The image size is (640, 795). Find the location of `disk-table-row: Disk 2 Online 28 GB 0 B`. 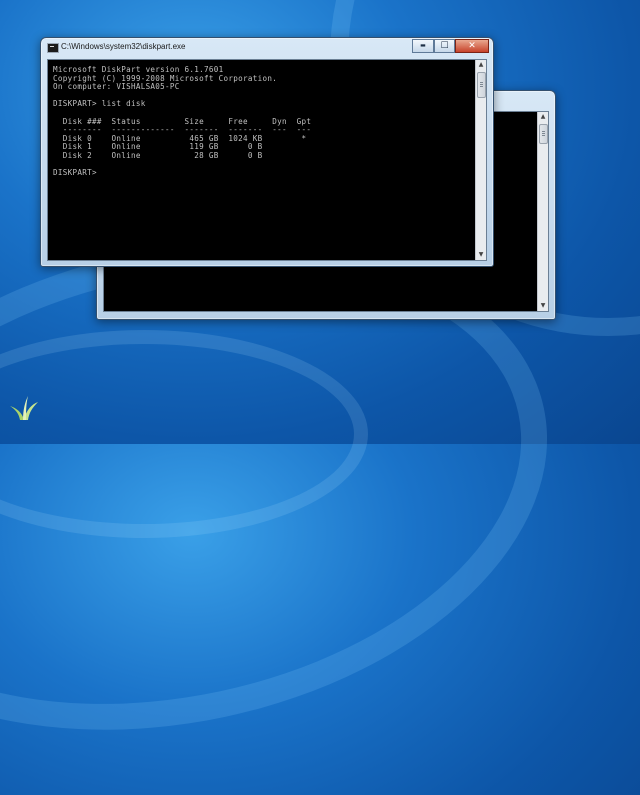

disk-table-row: Disk 2 Online 28 GB 0 B is located at coordinates (158, 155).